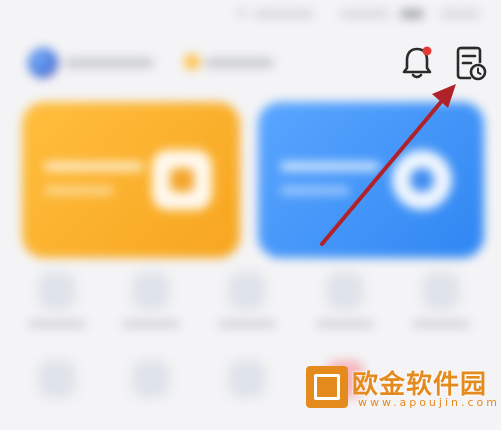 The width and height of the screenshot is (501, 430). What do you see at coordinates (401, 386) in the screenshot?
I see `watermark: 欧金软件园 www.apoujin.com` at bounding box center [401, 386].